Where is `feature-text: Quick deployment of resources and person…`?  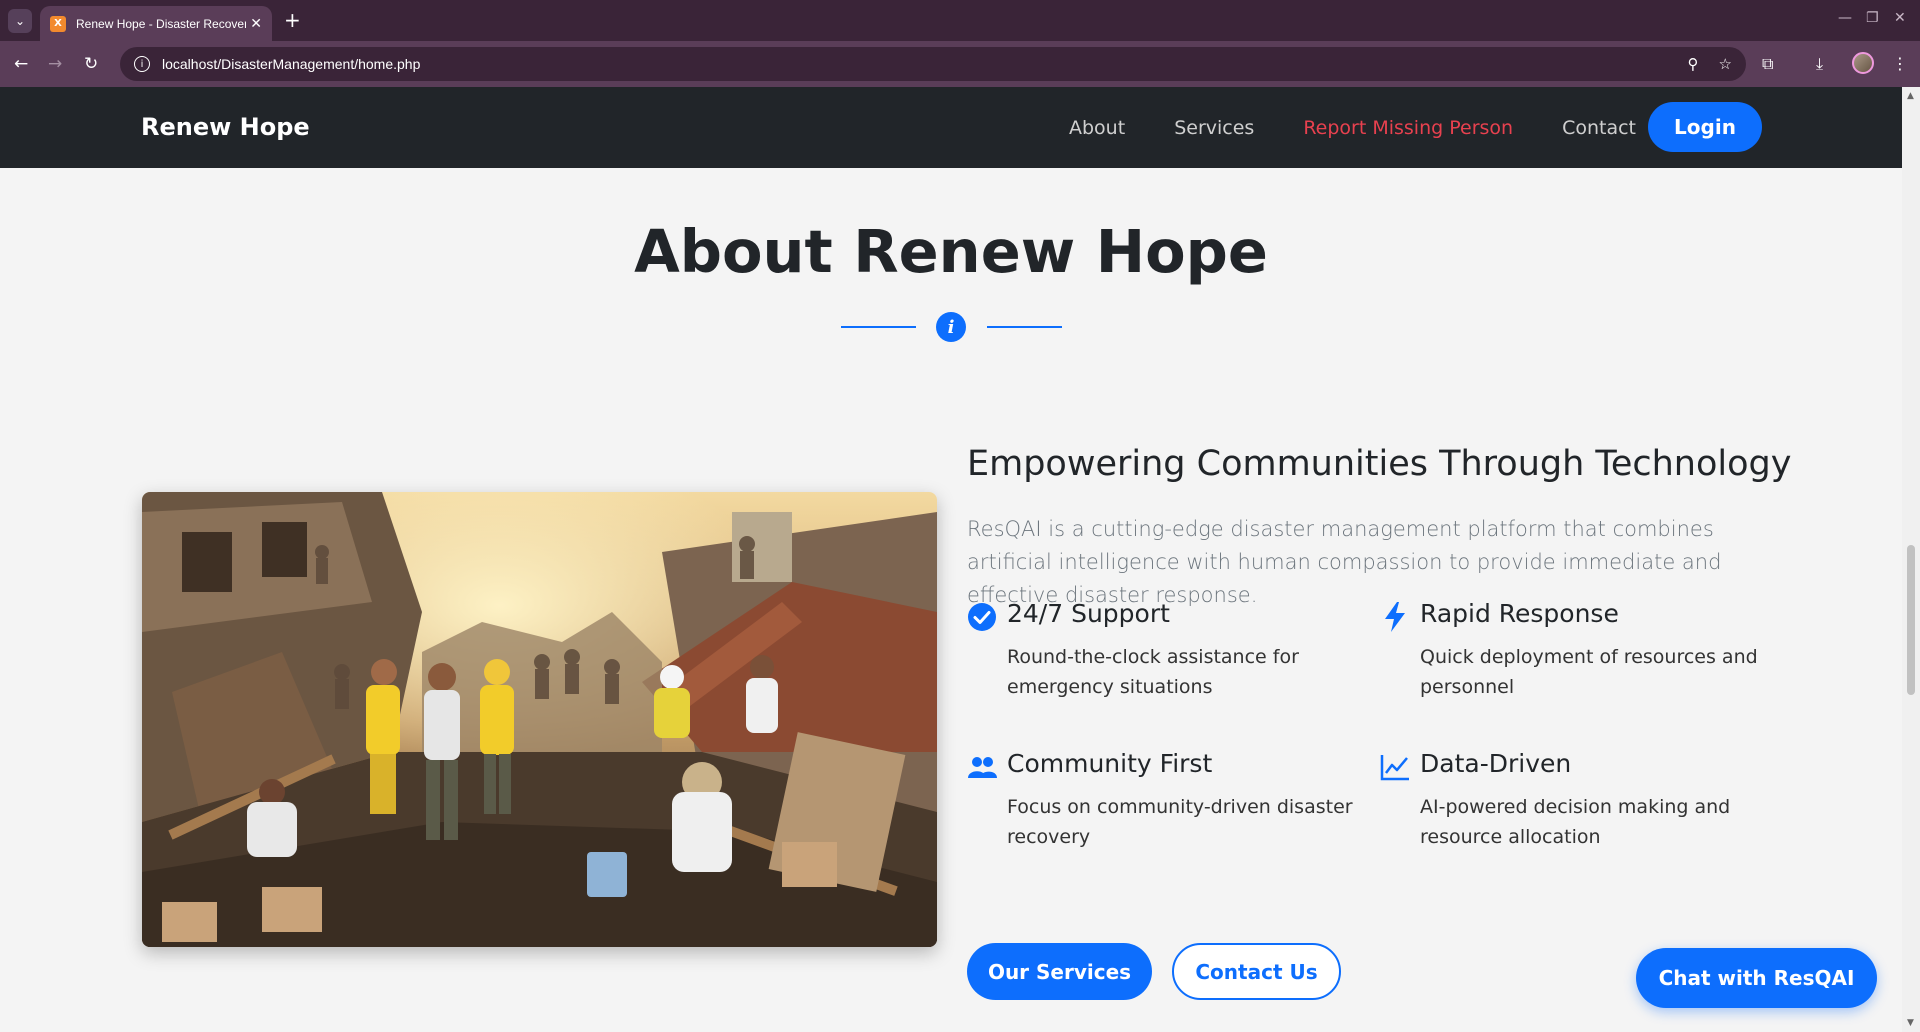 feature-text: Quick deployment of resources and person… is located at coordinates (1589, 672).